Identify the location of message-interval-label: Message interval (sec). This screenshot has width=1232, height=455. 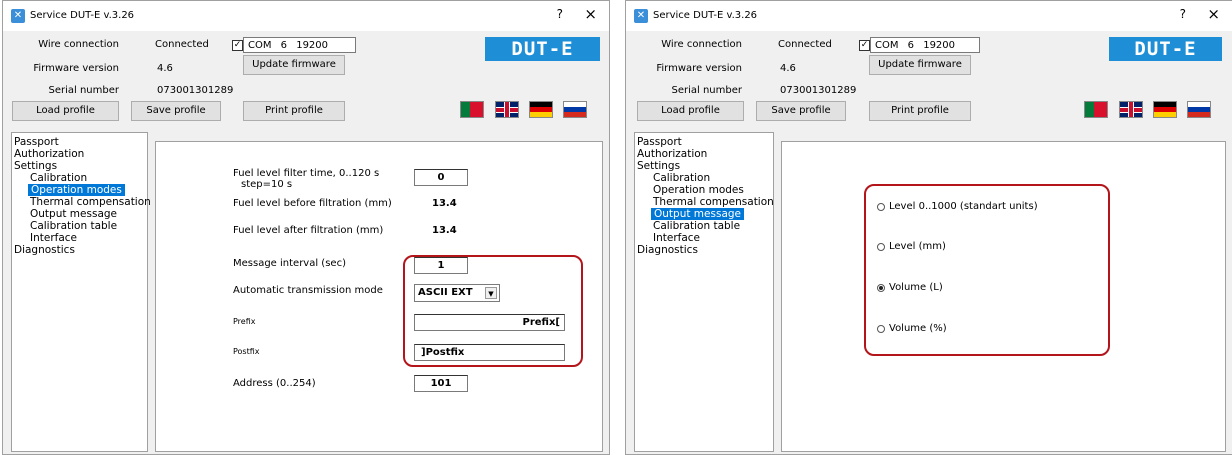
(289, 263).